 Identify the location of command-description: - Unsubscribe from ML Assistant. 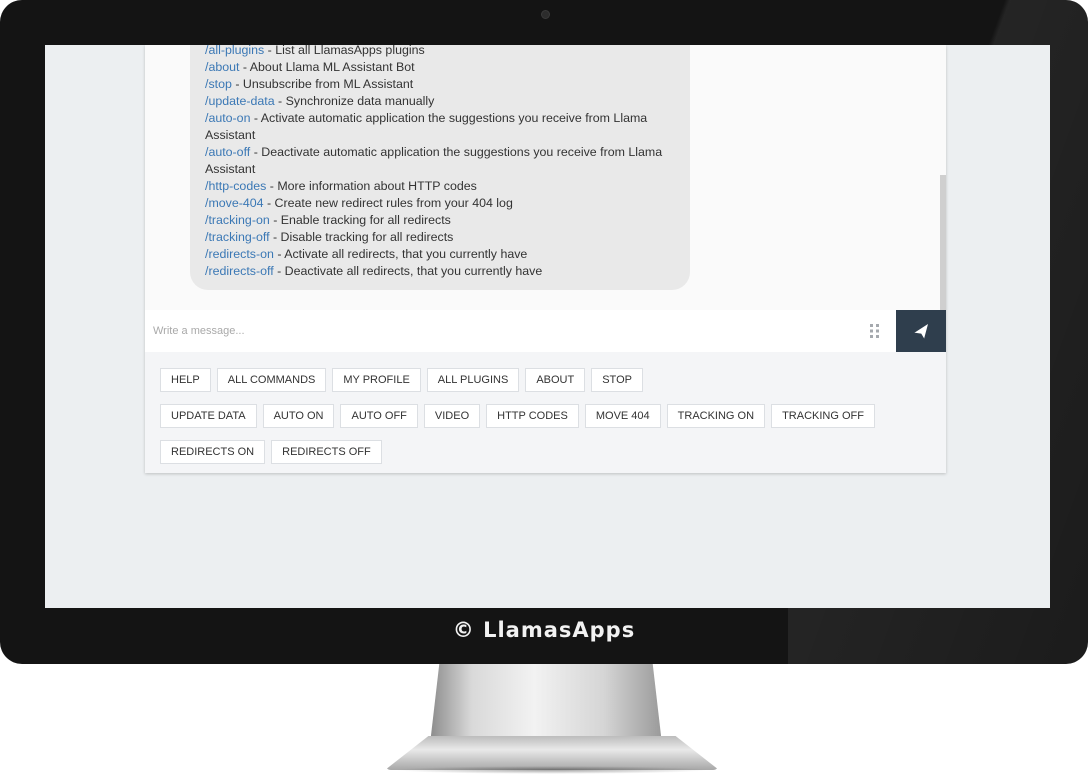
(322, 84).